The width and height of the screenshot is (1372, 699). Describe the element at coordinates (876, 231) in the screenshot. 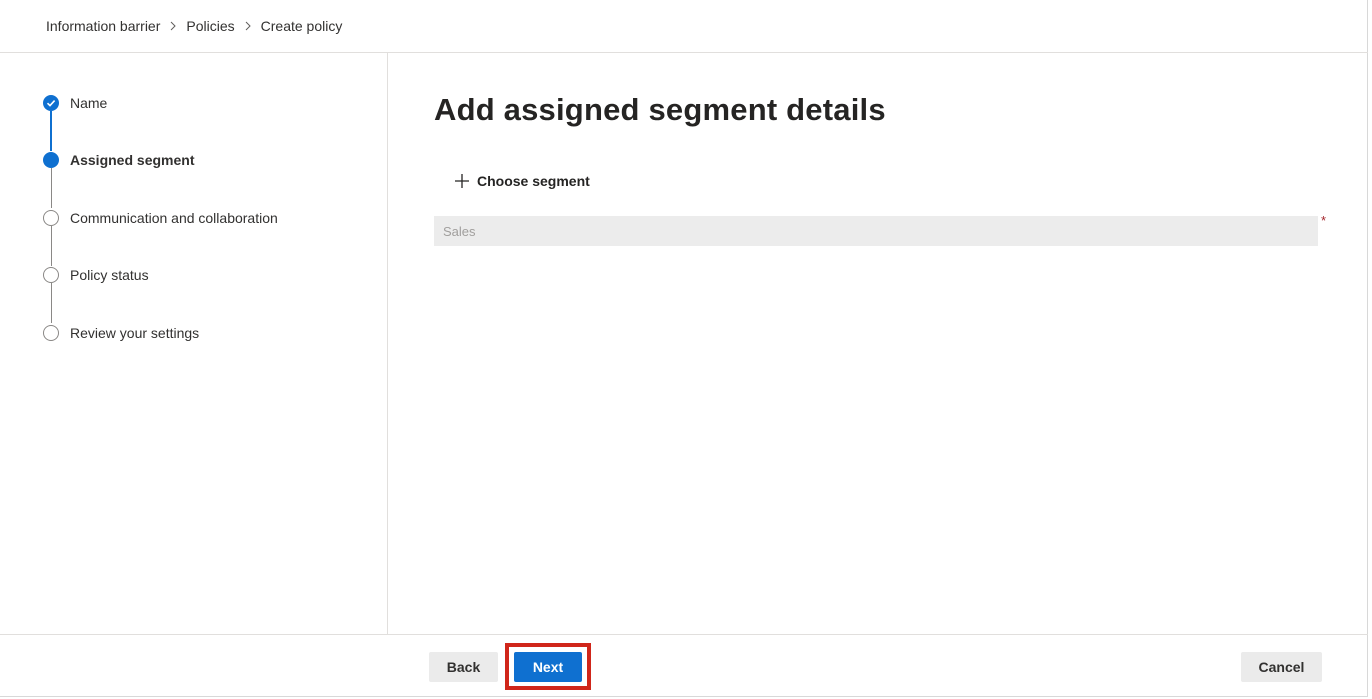

I see `assigned-segment-field` at that location.